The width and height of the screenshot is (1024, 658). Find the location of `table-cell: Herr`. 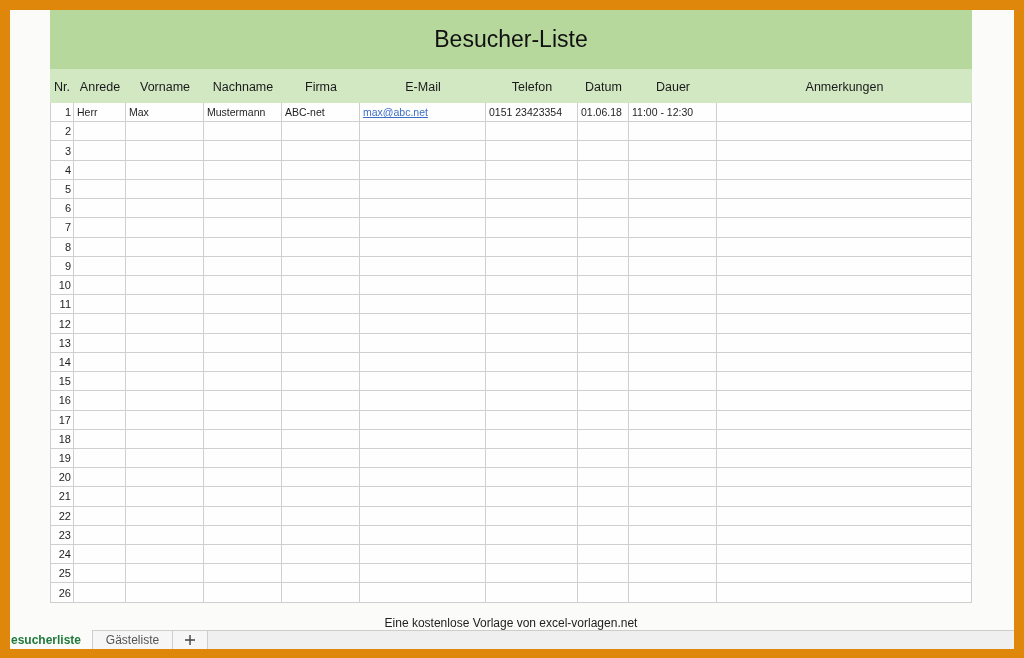

table-cell: Herr is located at coordinates (100, 113).